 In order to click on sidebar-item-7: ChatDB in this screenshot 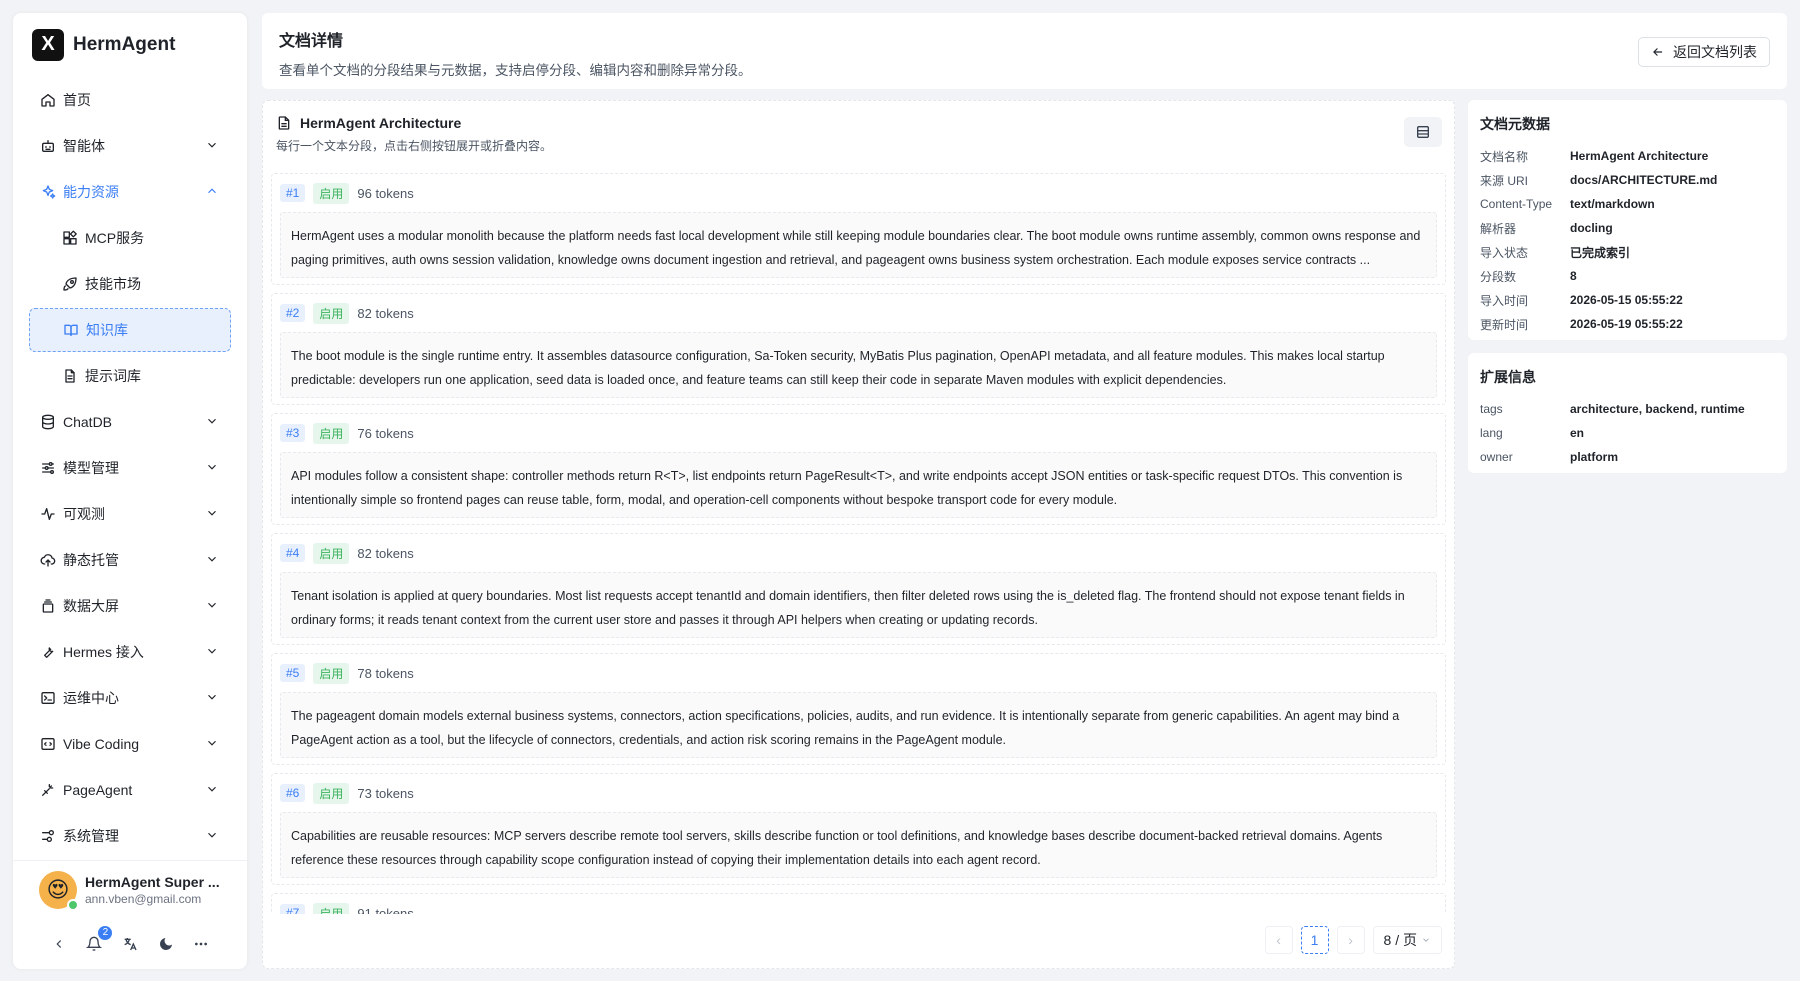, I will do `click(130, 422)`.